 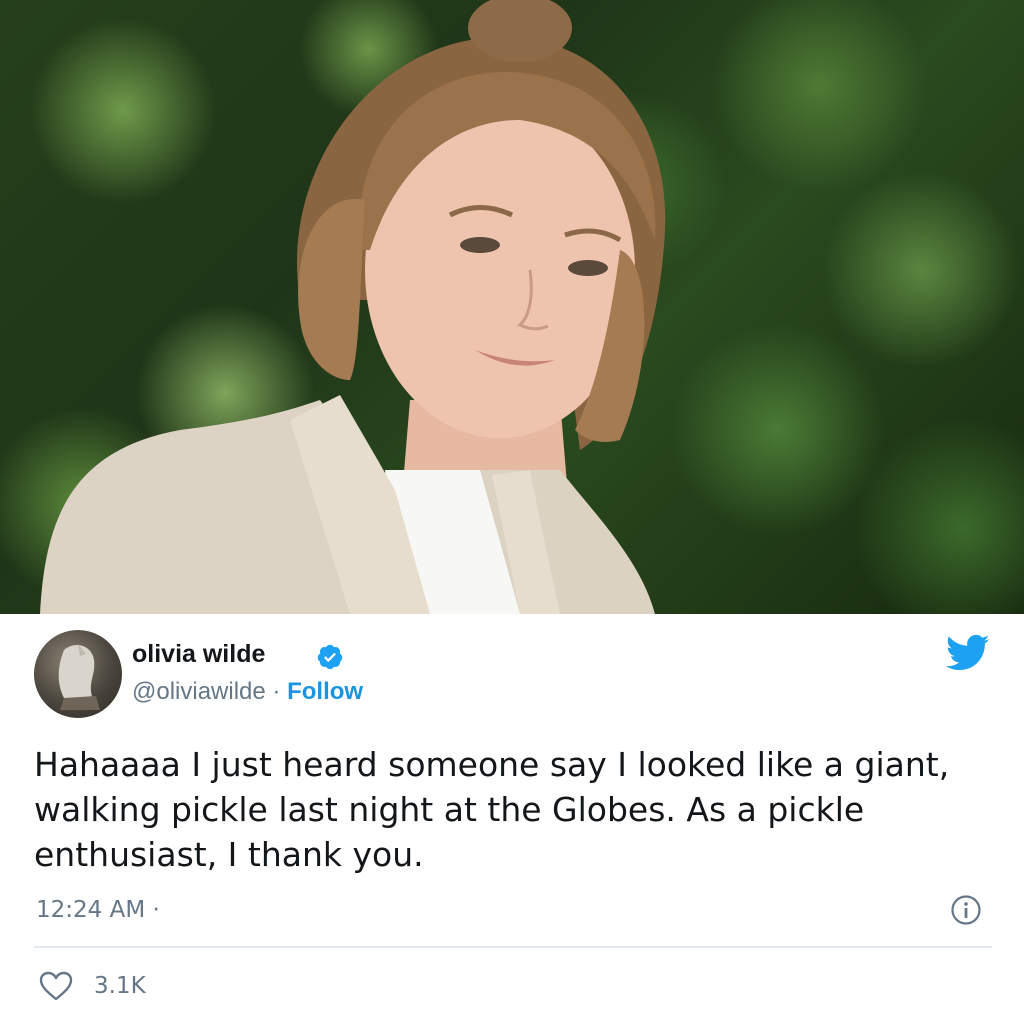 What do you see at coordinates (513, 947) in the screenshot?
I see `divider` at bounding box center [513, 947].